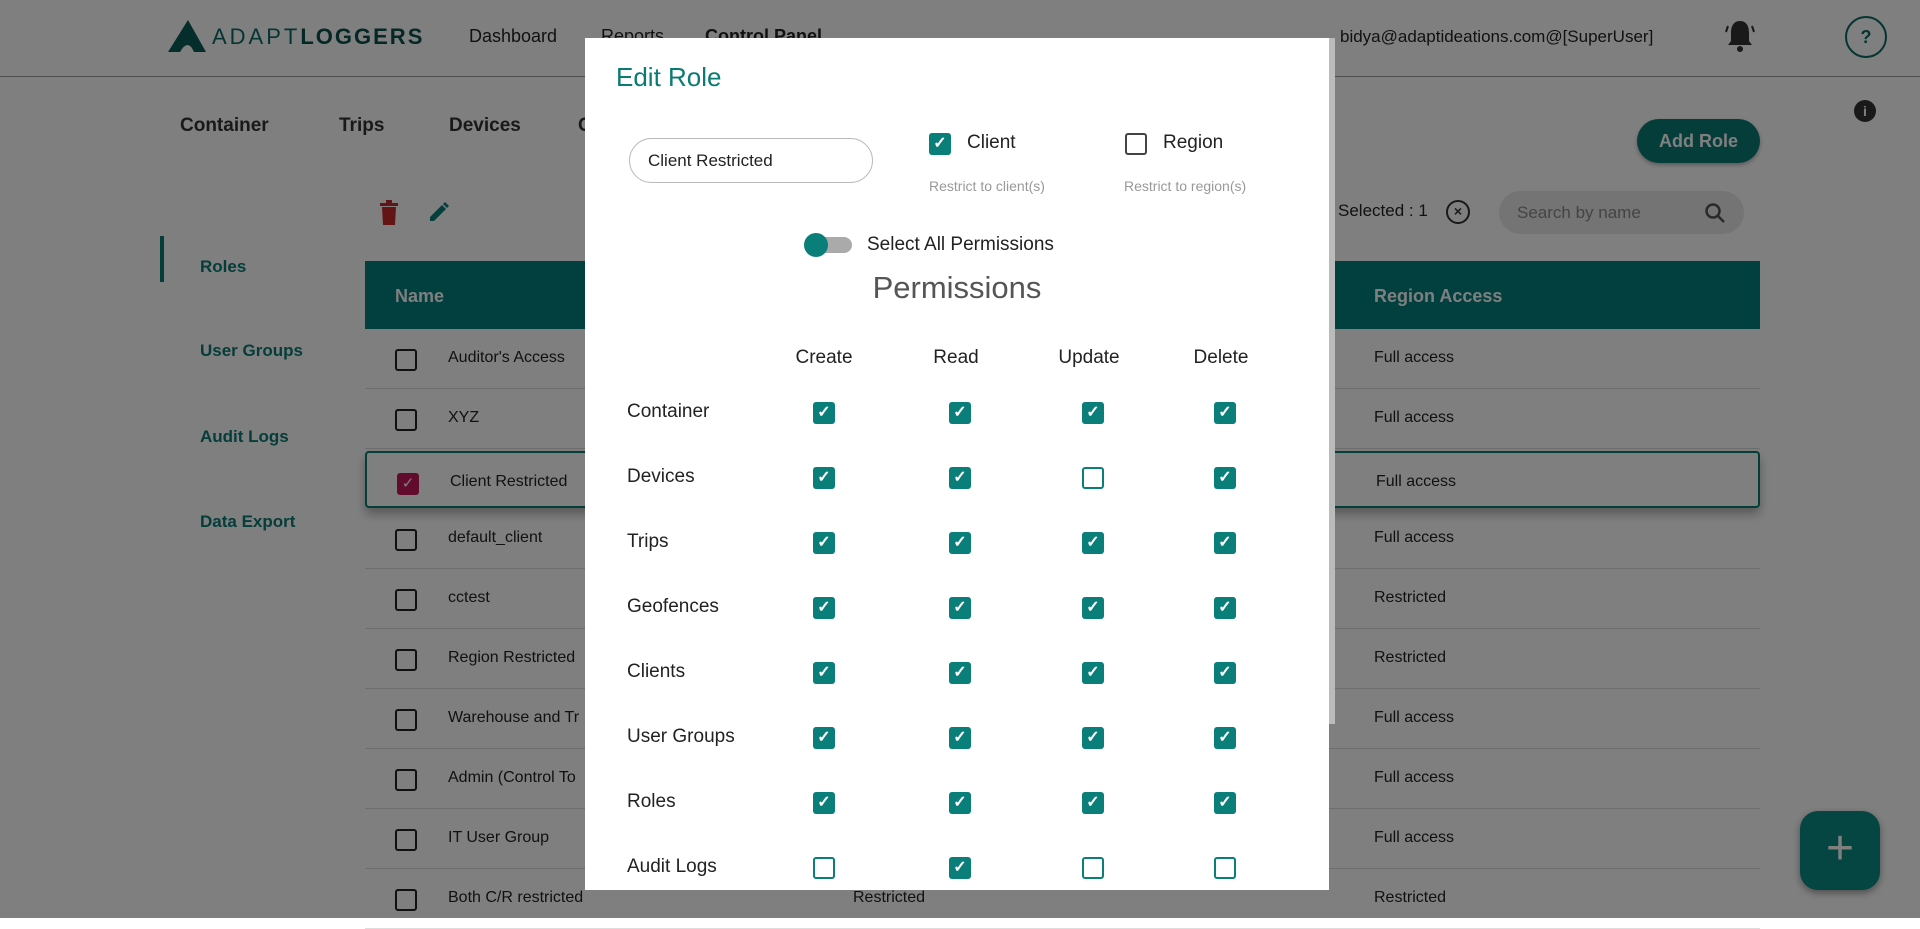 Image resolution: width=1920 pixels, height=929 pixels. What do you see at coordinates (1332, 381) in the screenshot?
I see `dialog-scrollbar` at bounding box center [1332, 381].